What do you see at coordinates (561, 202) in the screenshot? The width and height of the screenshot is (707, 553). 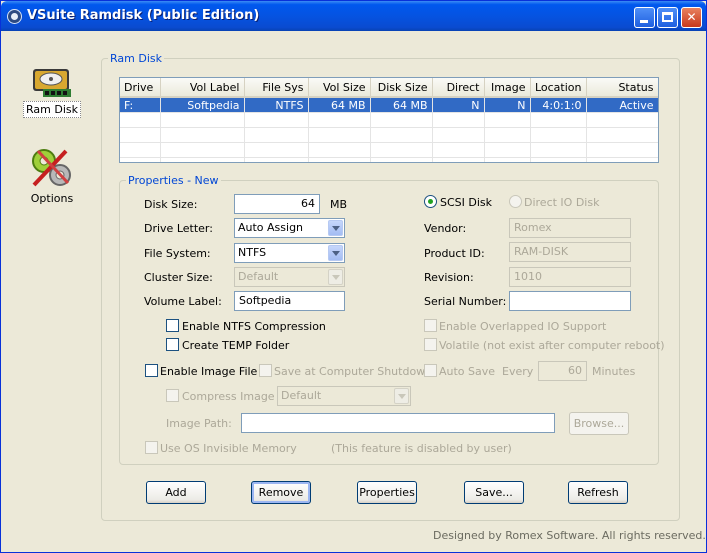 I see `direct-io-disk-label: Direct IO Disk` at bounding box center [561, 202].